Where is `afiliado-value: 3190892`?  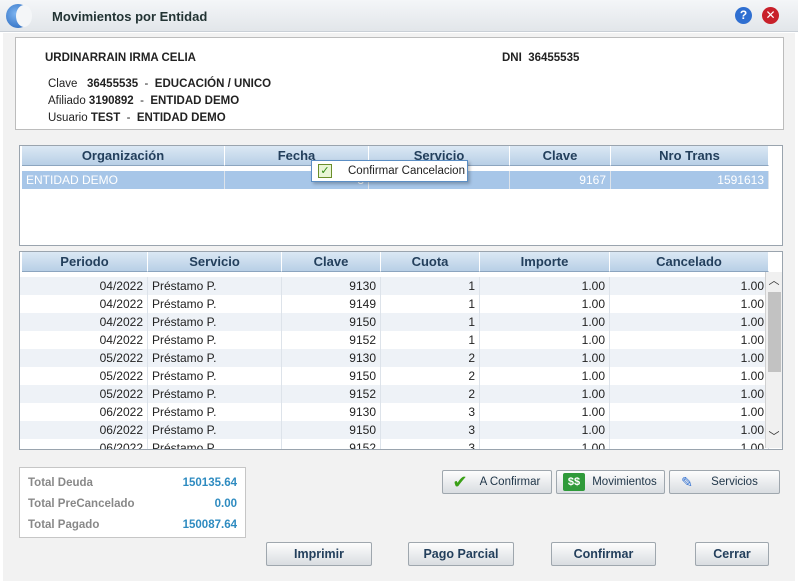 afiliado-value: 3190892 is located at coordinates (111, 101).